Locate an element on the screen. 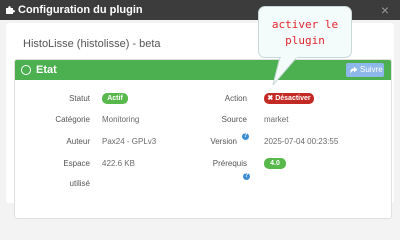  deactivate-button: ✖ Désactiver is located at coordinates (289, 98).